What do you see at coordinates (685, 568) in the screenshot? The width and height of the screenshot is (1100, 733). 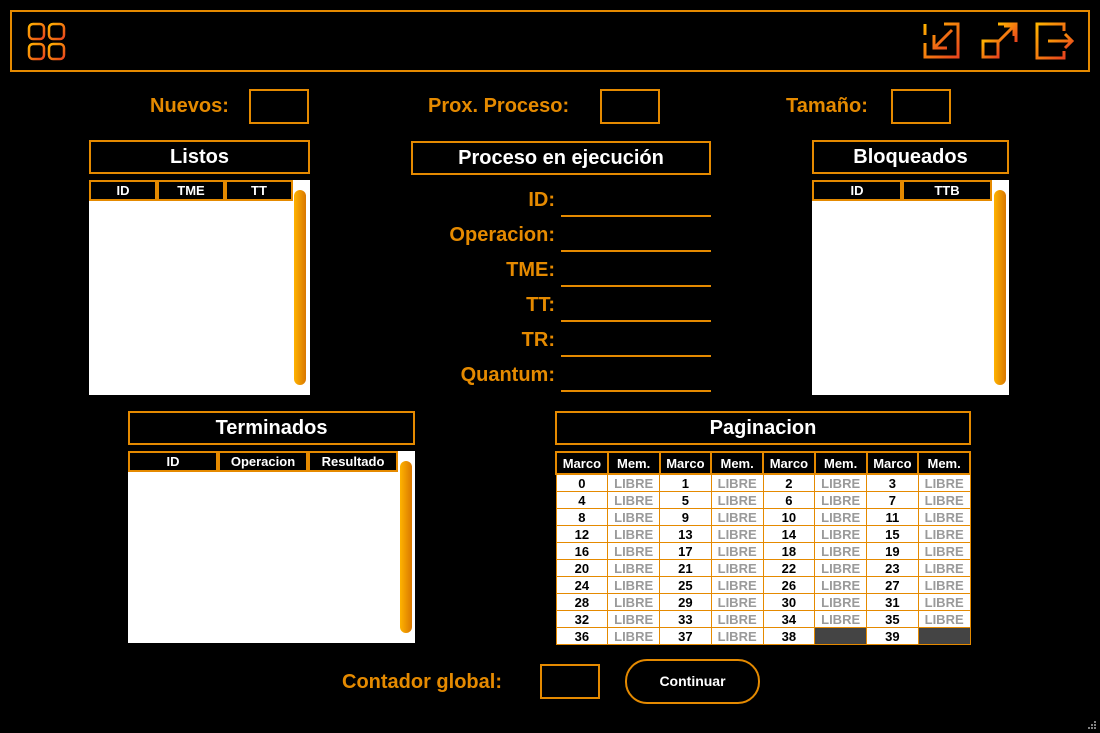 I see `marco-cell: 21` at bounding box center [685, 568].